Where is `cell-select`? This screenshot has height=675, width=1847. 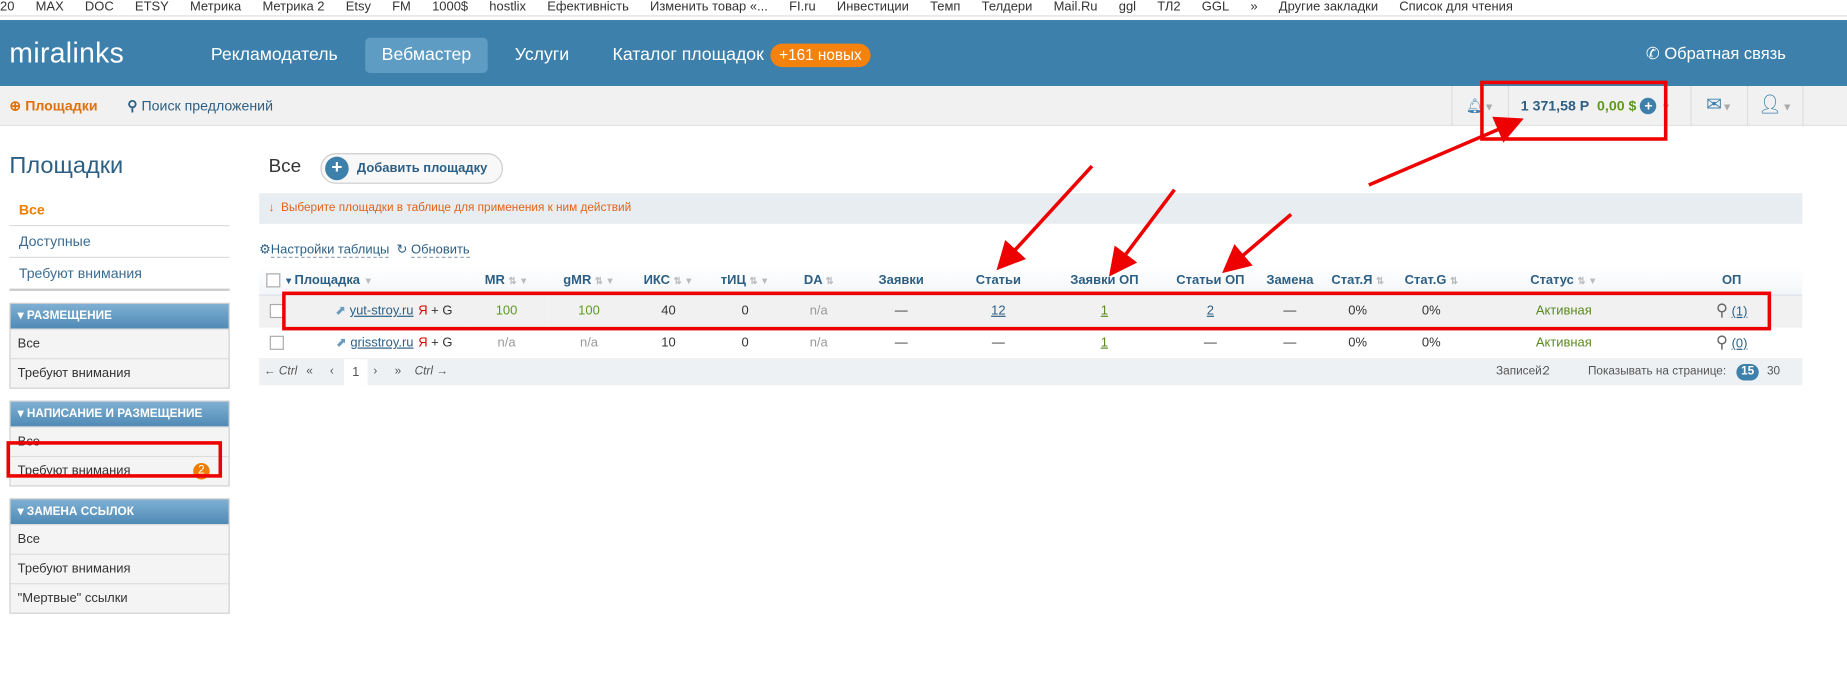
cell-select is located at coordinates (277, 310).